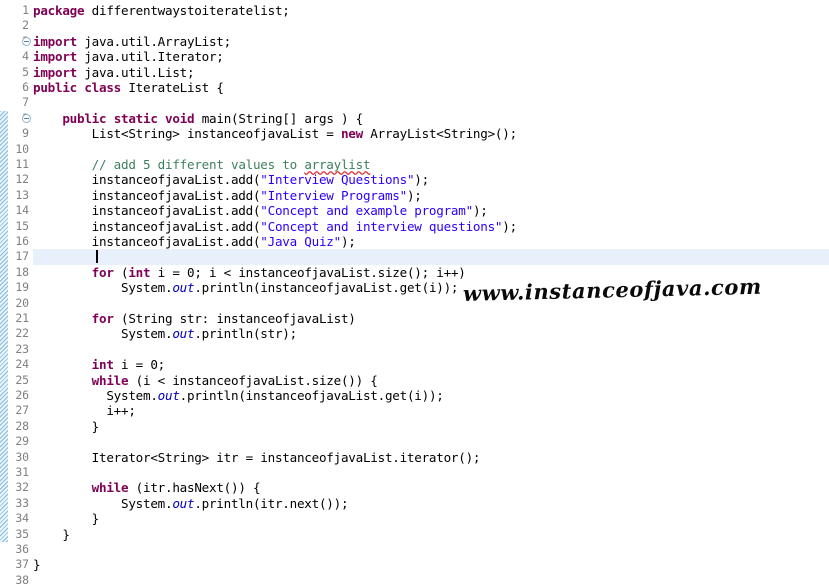 This screenshot has width=829, height=588. Describe the element at coordinates (139, 272) in the screenshot. I see `java-keyword: int` at that location.